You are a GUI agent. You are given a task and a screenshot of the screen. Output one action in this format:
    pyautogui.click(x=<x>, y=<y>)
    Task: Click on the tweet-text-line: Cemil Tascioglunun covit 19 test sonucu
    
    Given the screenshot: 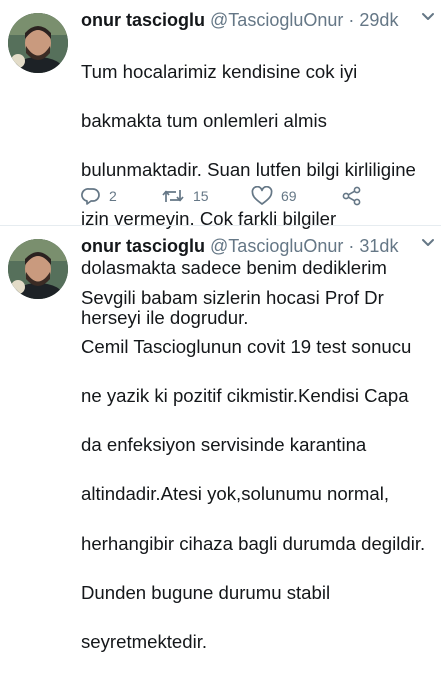 What is the action you would take?
    pyautogui.click(x=246, y=346)
    